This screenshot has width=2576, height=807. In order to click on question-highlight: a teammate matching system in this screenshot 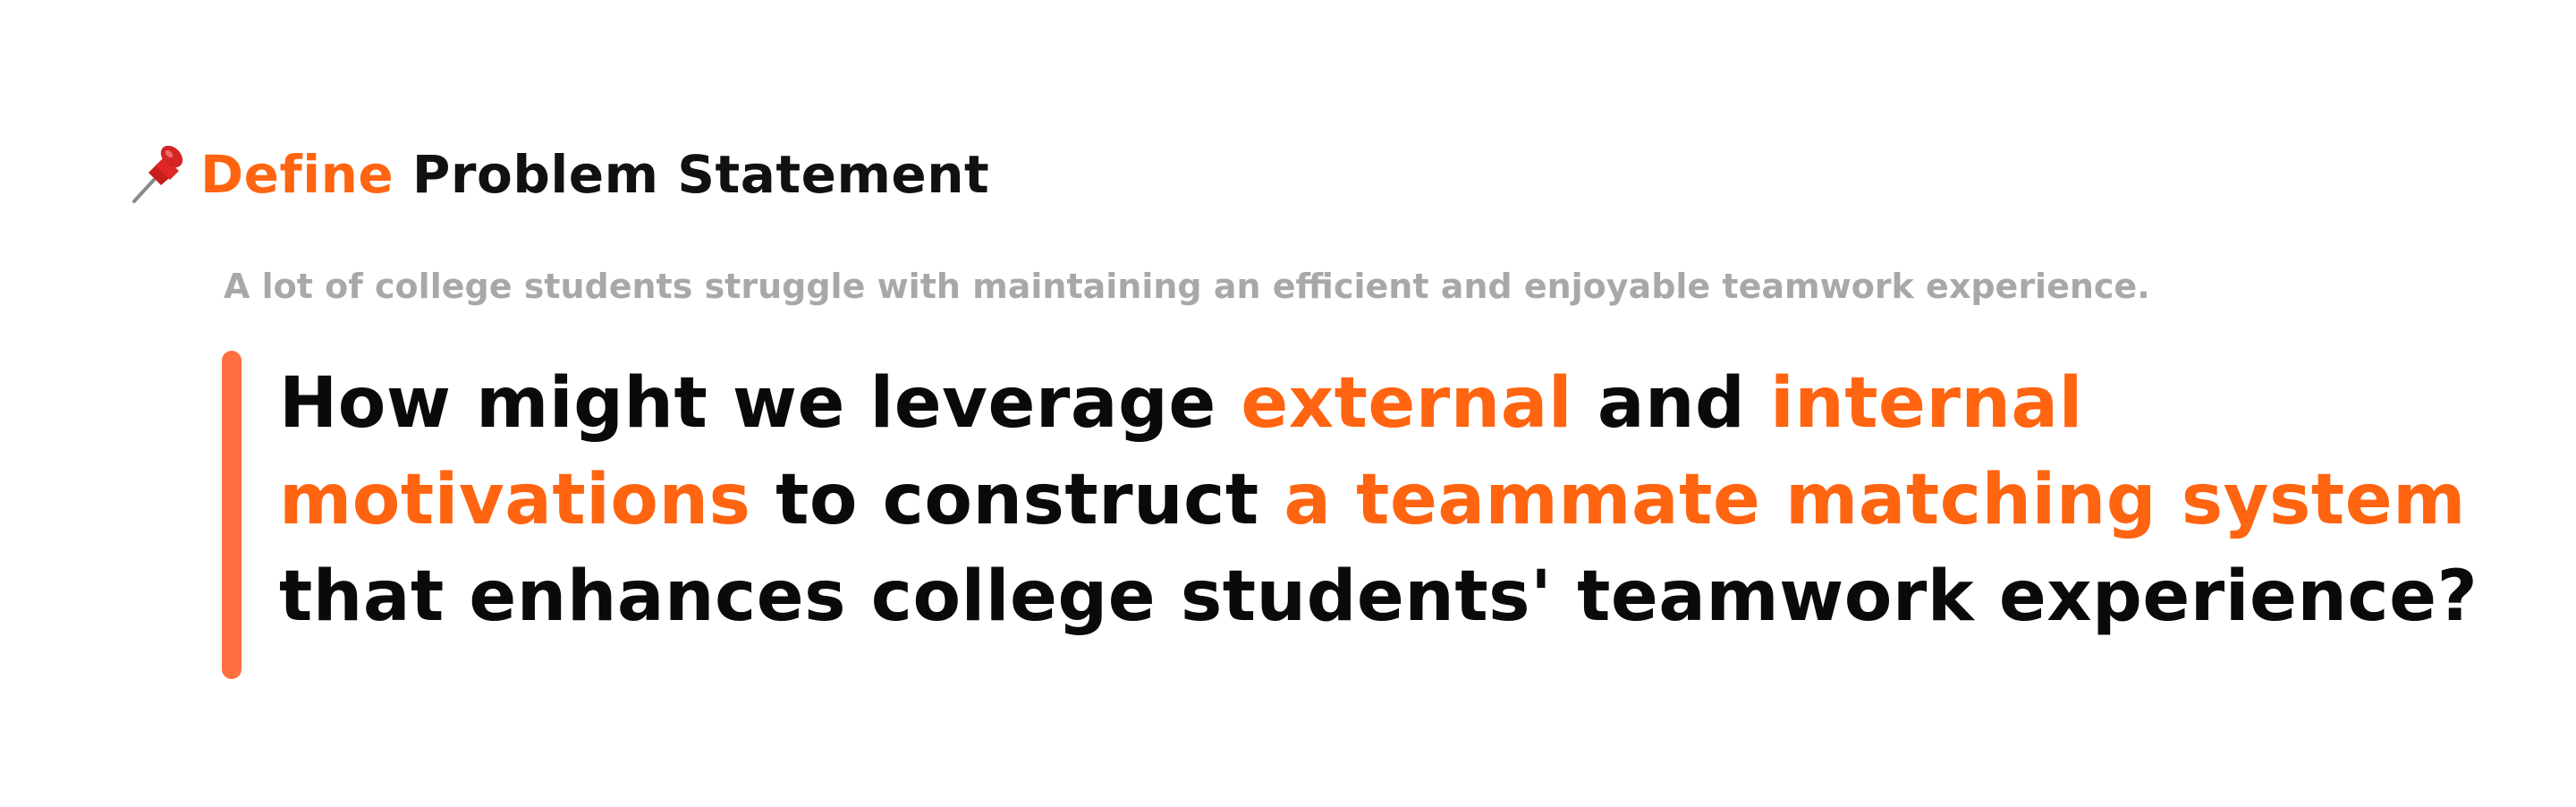, I will do `click(1875, 500)`.